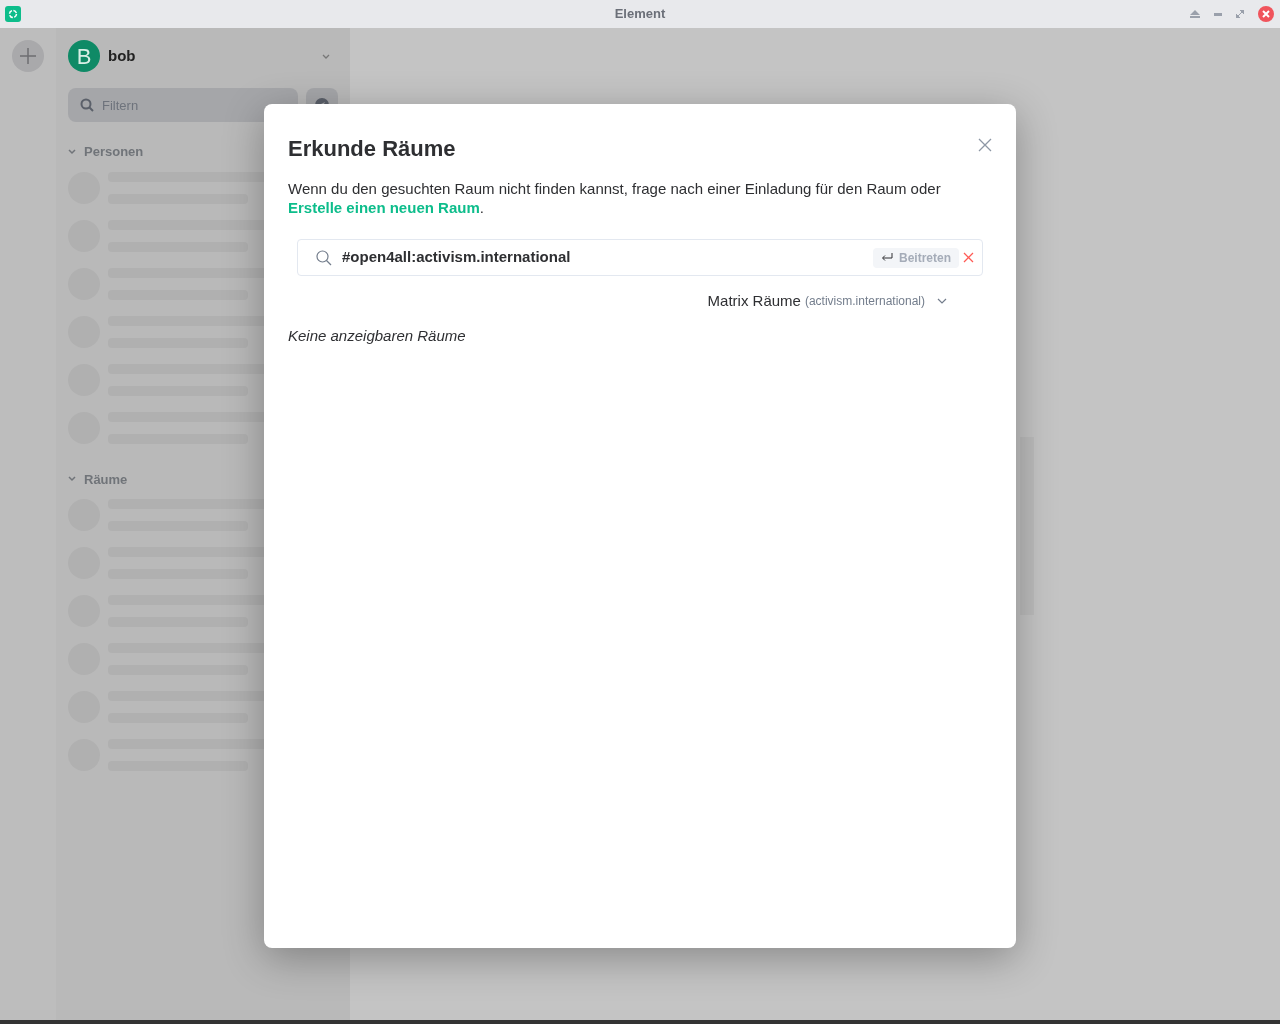 The height and width of the screenshot is (1024, 1280). I want to click on restore-icon, so click(1240, 14).